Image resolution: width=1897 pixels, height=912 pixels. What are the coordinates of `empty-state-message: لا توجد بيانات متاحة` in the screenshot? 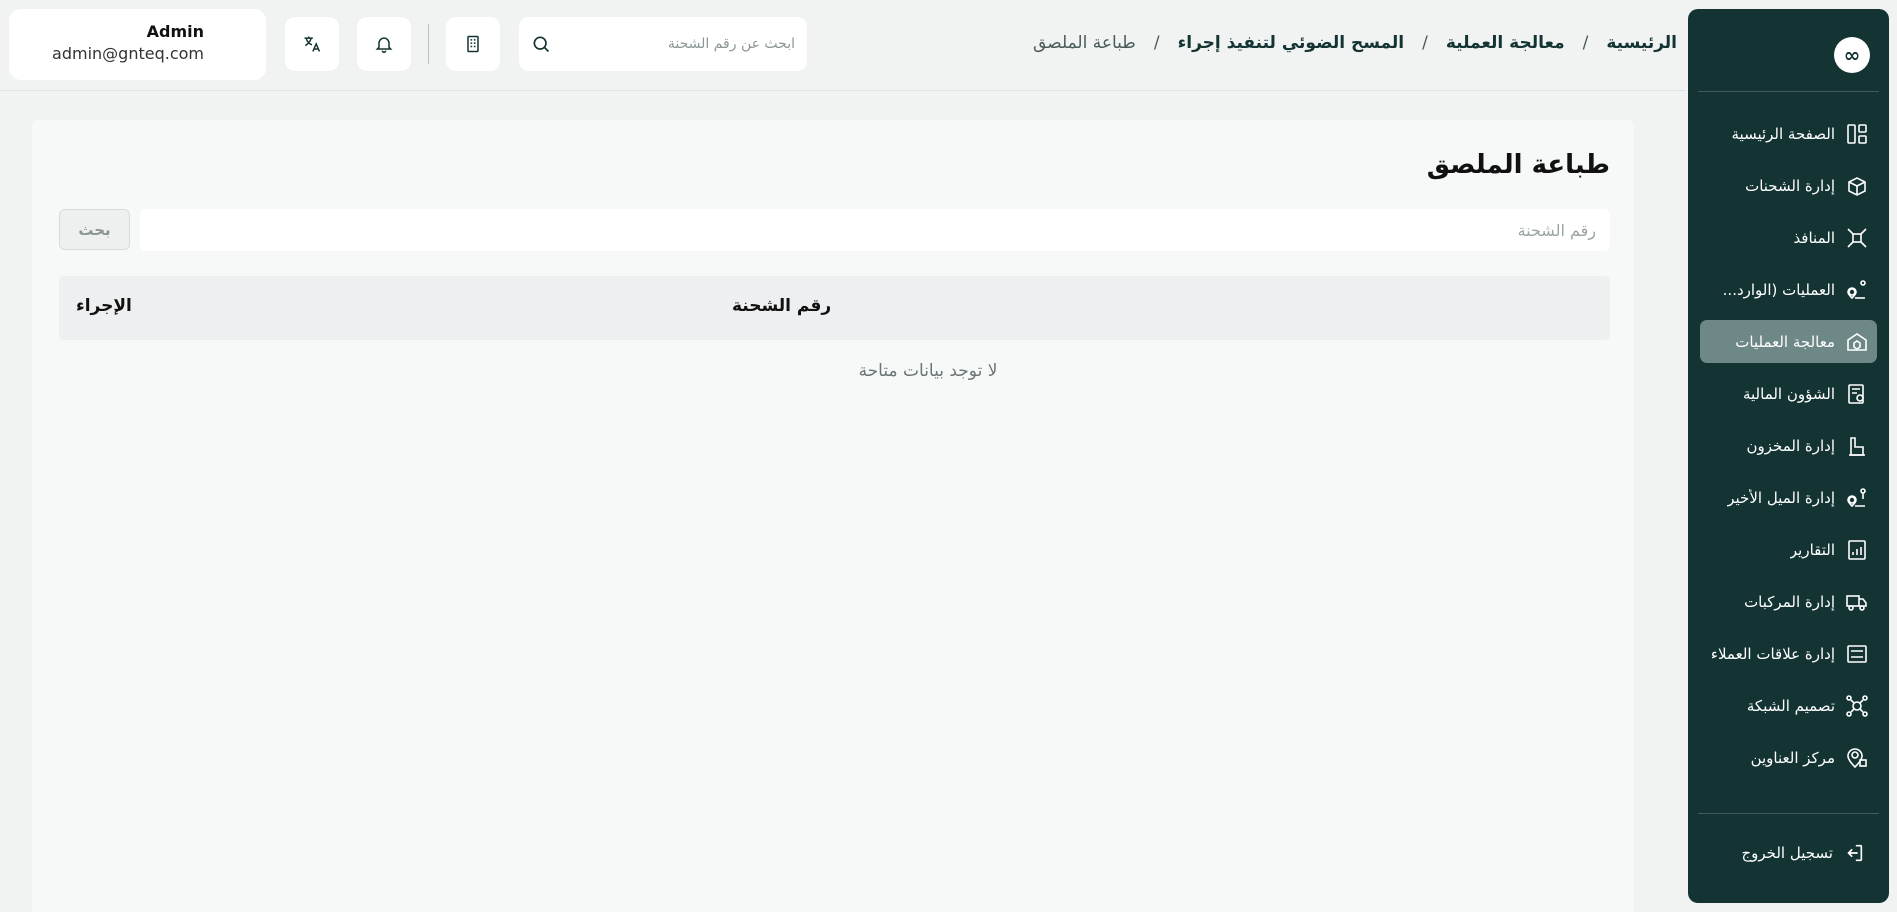 It's located at (928, 371).